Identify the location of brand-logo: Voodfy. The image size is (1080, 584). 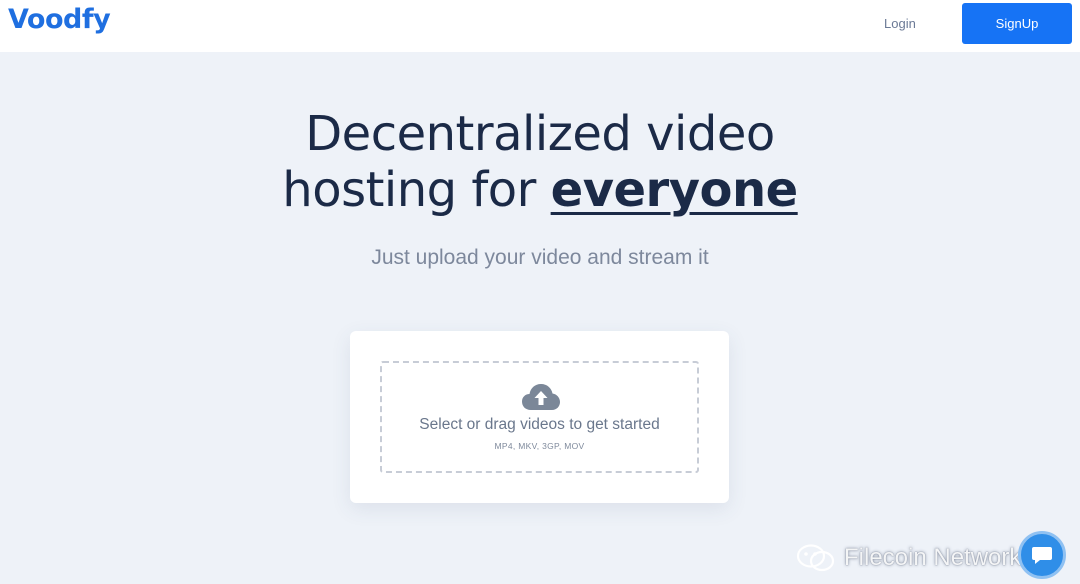
(59, 19).